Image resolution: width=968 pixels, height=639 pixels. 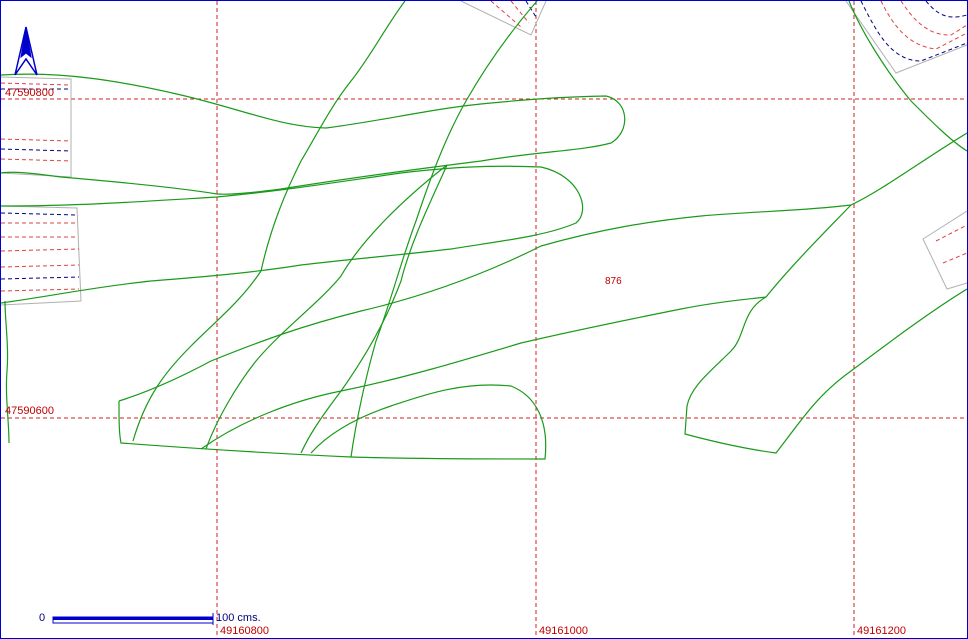 I want to click on building-hatch-top-right, so click(x=906, y=37).